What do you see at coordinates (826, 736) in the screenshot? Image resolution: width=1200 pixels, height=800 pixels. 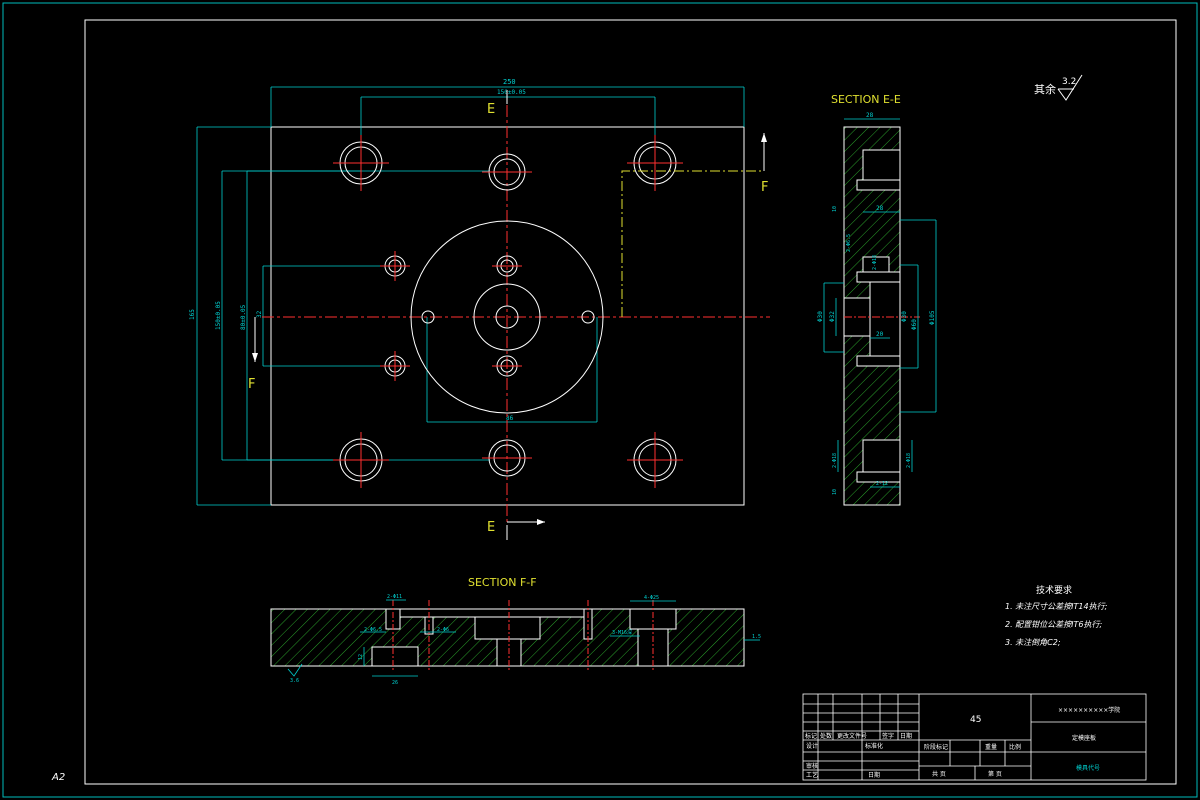 I see `tb-col-count: 处数` at bounding box center [826, 736].